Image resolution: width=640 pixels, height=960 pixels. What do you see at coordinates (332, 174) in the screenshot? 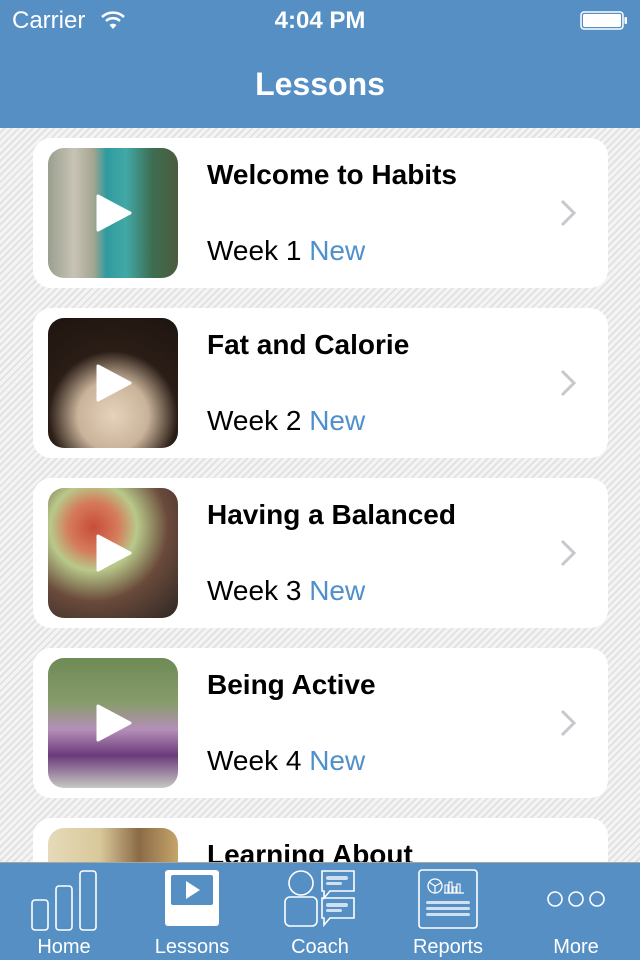
I see `lesson-title: Welcome to Habits` at bounding box center [332, 174].